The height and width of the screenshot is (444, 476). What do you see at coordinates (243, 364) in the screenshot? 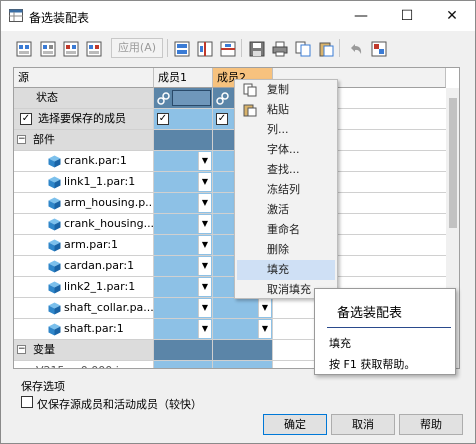
I see `variable-cell-member2` at bounding box center [243, 364].